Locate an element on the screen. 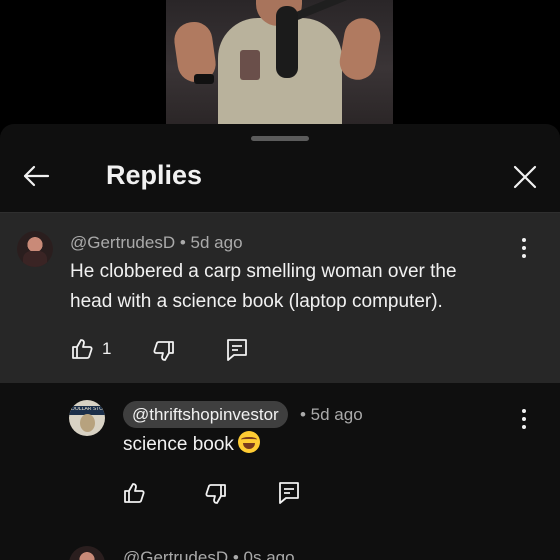  avatar: DOLLAR STORE CLUB is located at coordinates (87, 418).